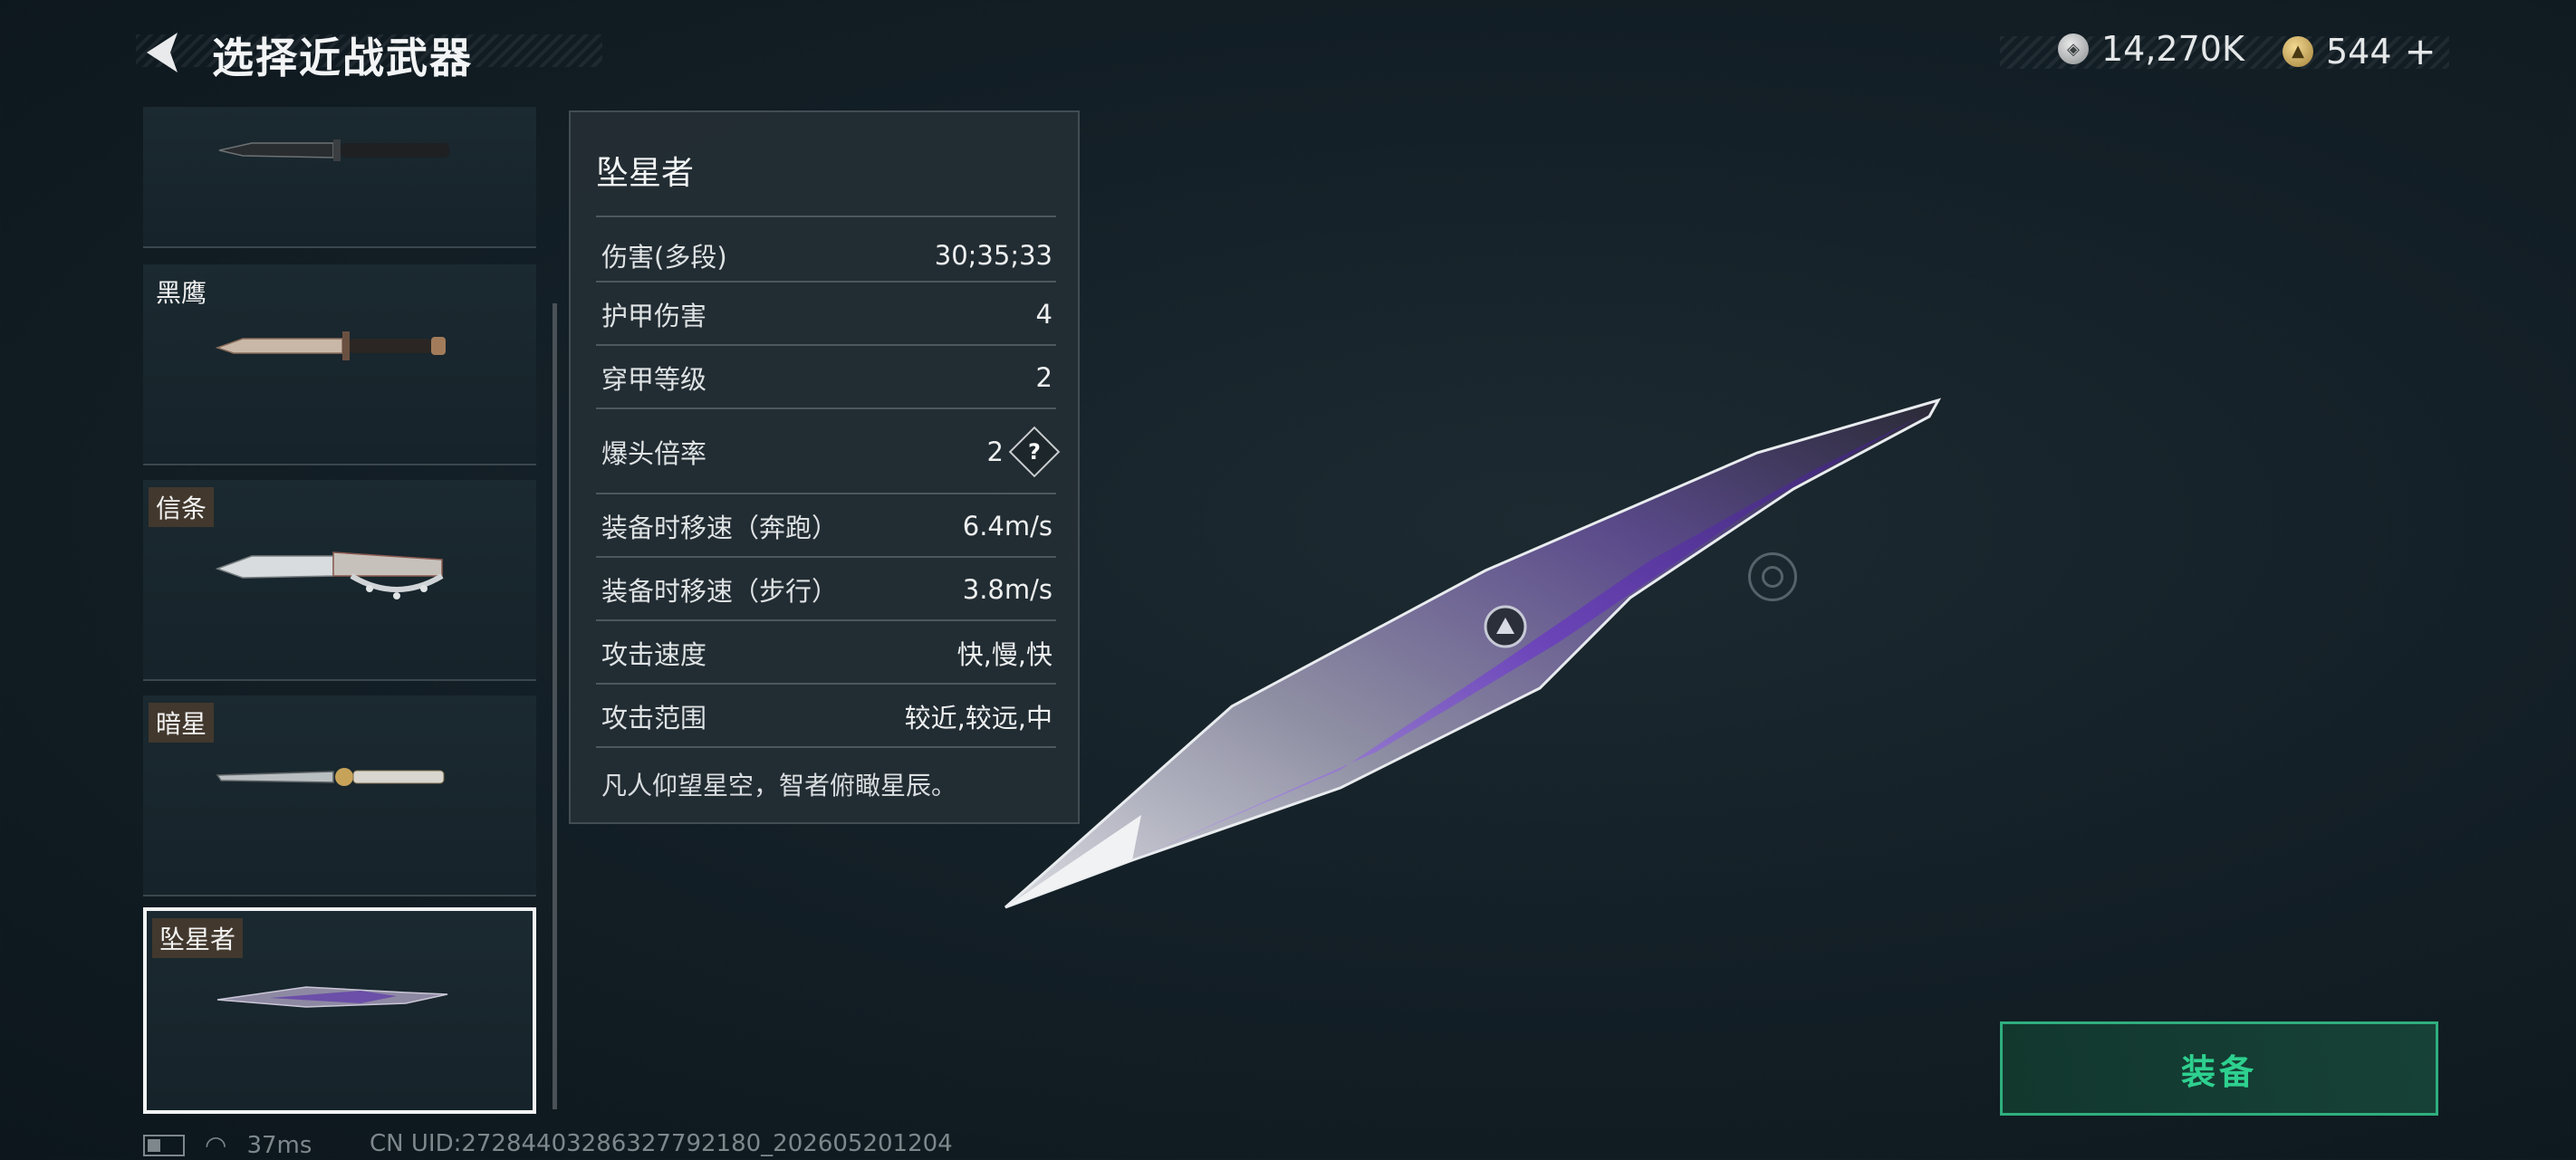 This screenshot has width=2576, height=1160. Describe the element at coordinates (555, 706) in the screenshot. I see `list-scrollbar` at that location.